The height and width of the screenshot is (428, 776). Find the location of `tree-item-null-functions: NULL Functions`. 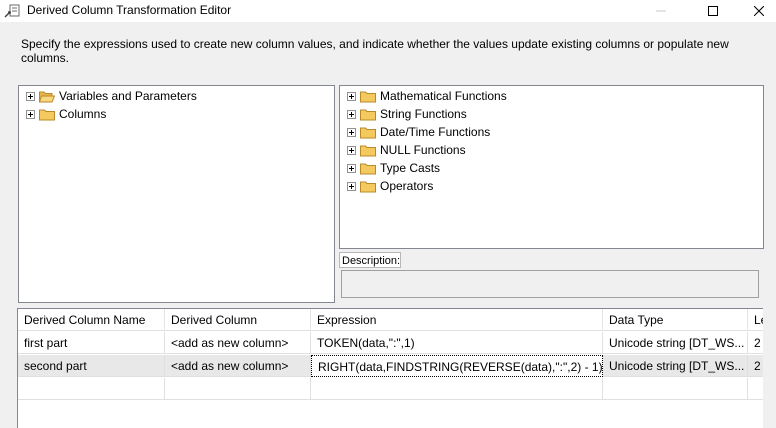

tree-item-null-functions: NULL Functions is located at coordinates (406, 150).